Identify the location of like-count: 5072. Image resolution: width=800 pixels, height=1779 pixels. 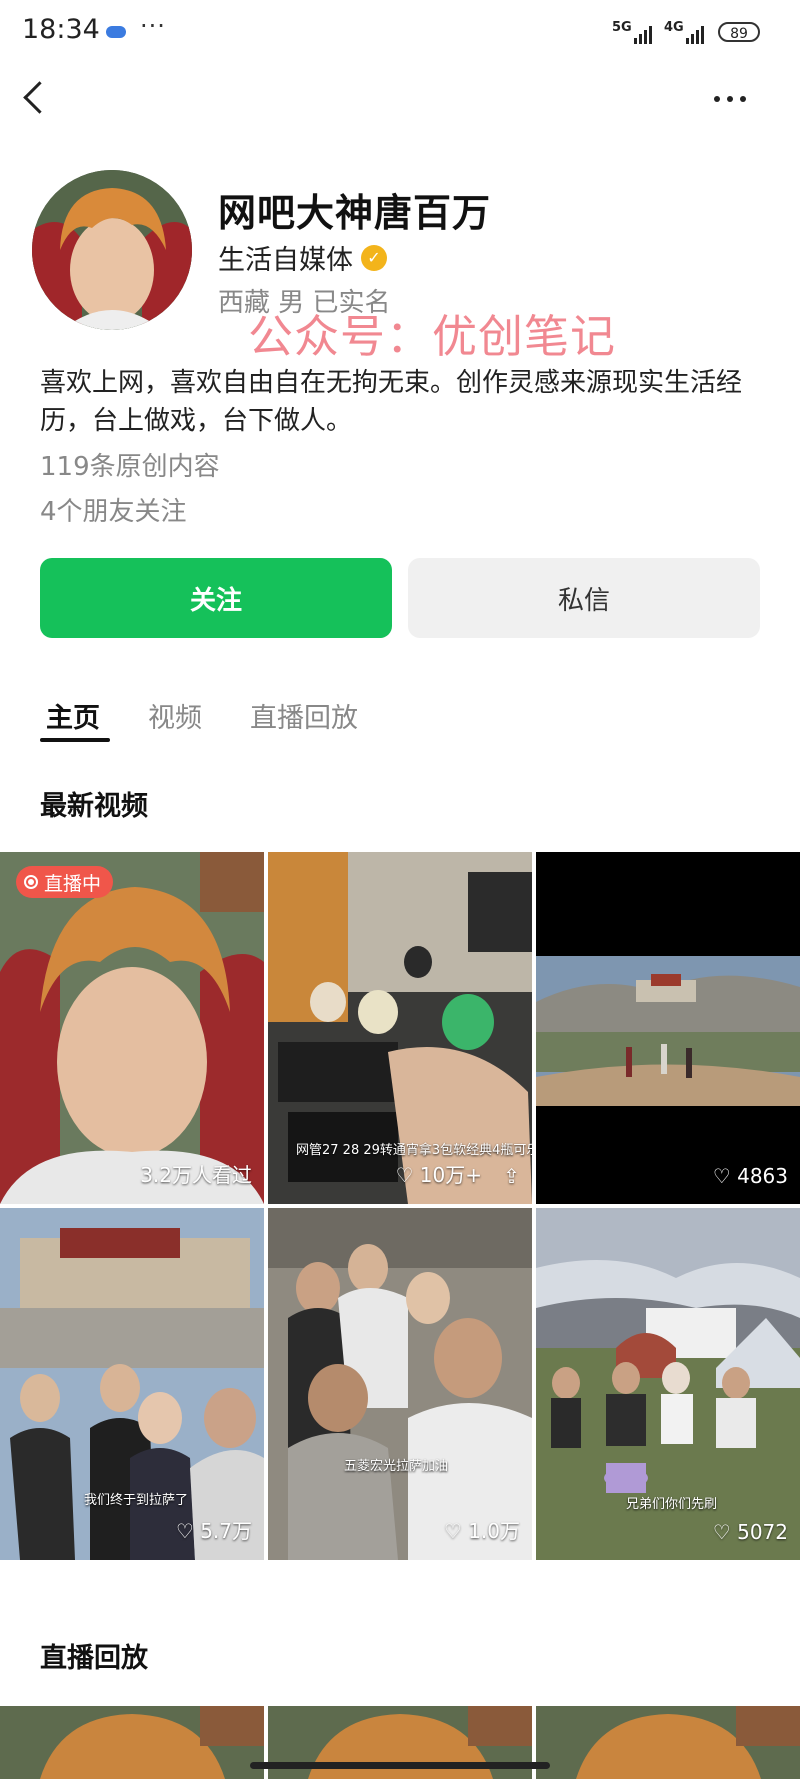
(762, 1532).